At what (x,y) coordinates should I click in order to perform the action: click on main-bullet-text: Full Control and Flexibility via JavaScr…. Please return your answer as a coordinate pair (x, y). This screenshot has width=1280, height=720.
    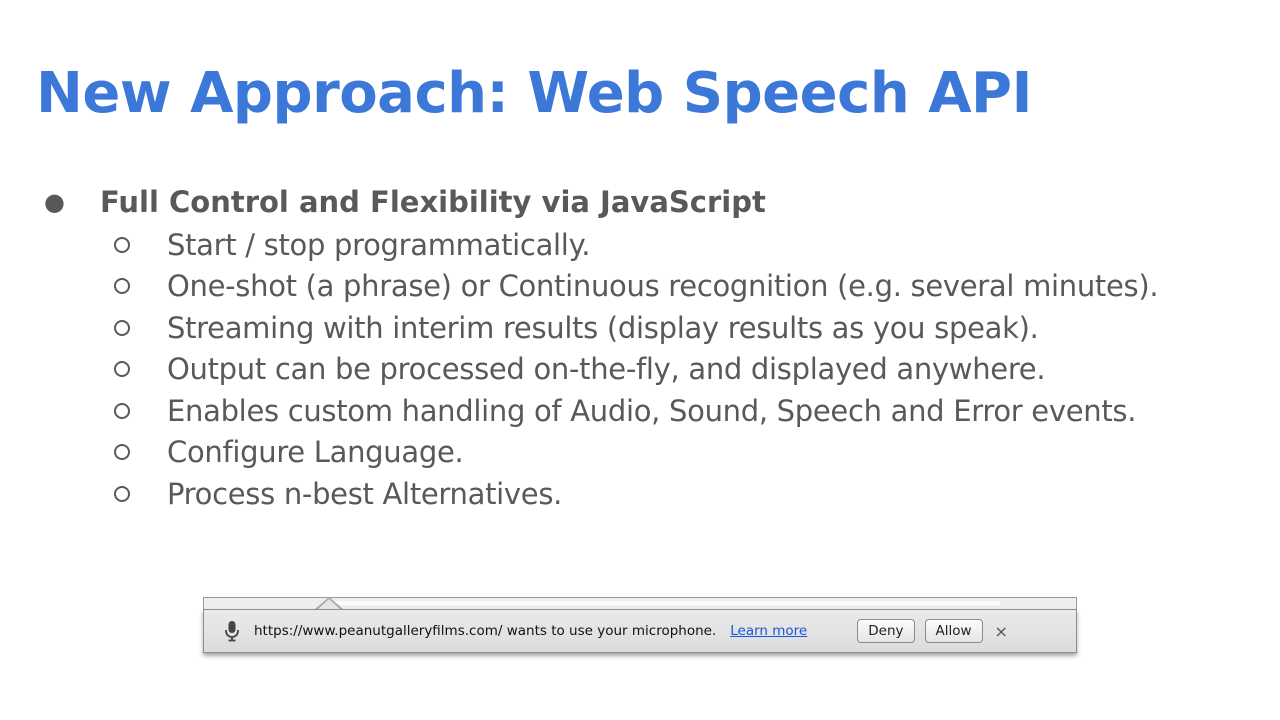
    Looking at the image, I should click on (433, 202).